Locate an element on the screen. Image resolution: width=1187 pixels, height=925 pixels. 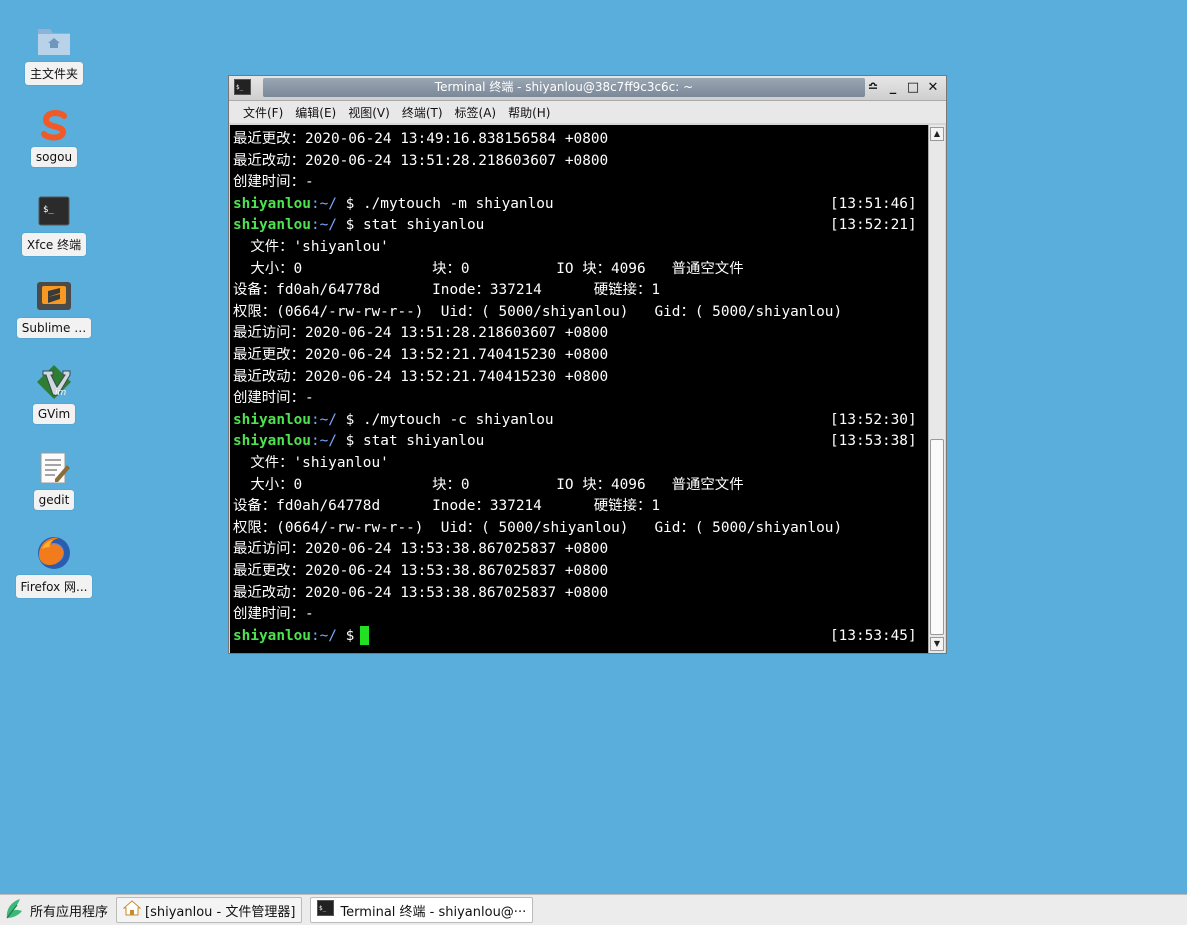
output-line: 最近更改：2020-06-24 13:52:21.740415230 +0800 is located at coordinates (421, 355).